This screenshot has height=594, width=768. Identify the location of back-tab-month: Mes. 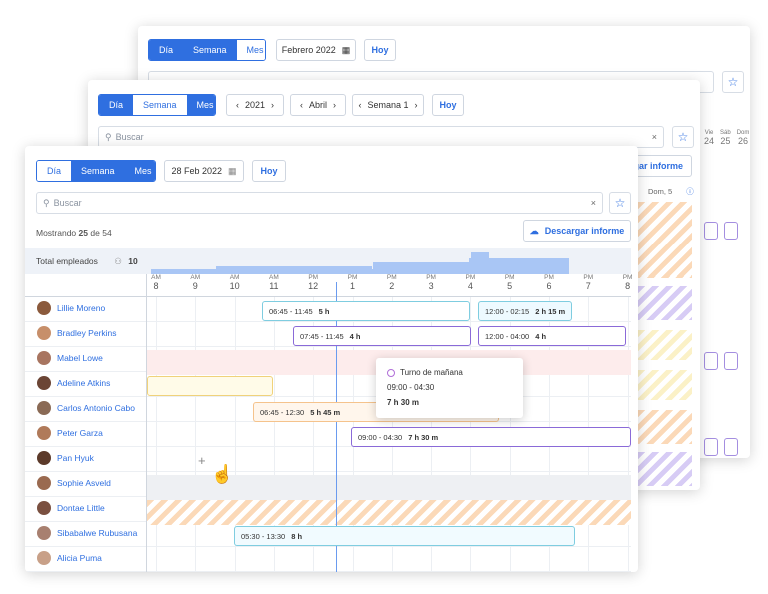
(250, 50).